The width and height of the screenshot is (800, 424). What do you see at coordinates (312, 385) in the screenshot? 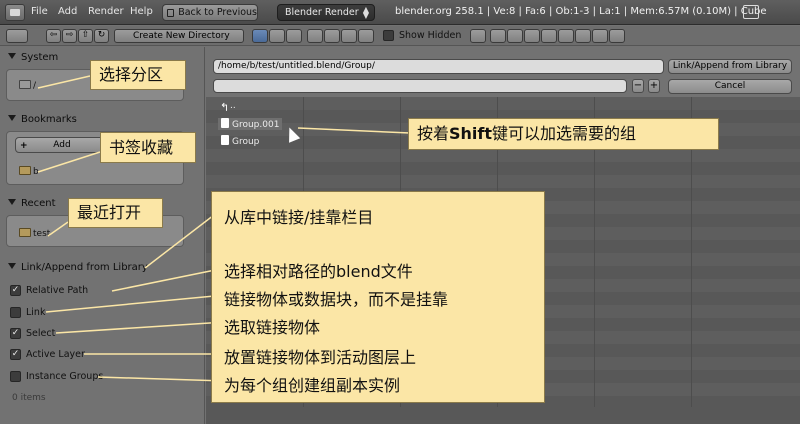
I see `annotation-line-6: 为每个组创建组副本实例` at bounding box center [312, 385].